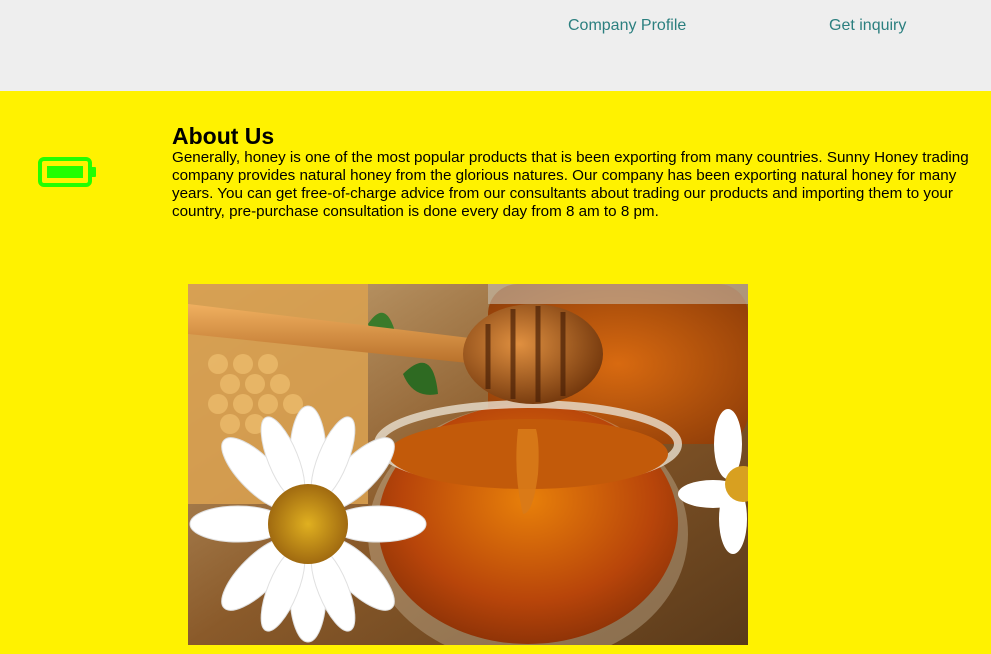 Image resolution: width=991 pixels, height=654 pixels. What do you see at coordinates (223, 136) in the screenshot?
I see `about-heading: About Us` at bounding box center [223, 136].